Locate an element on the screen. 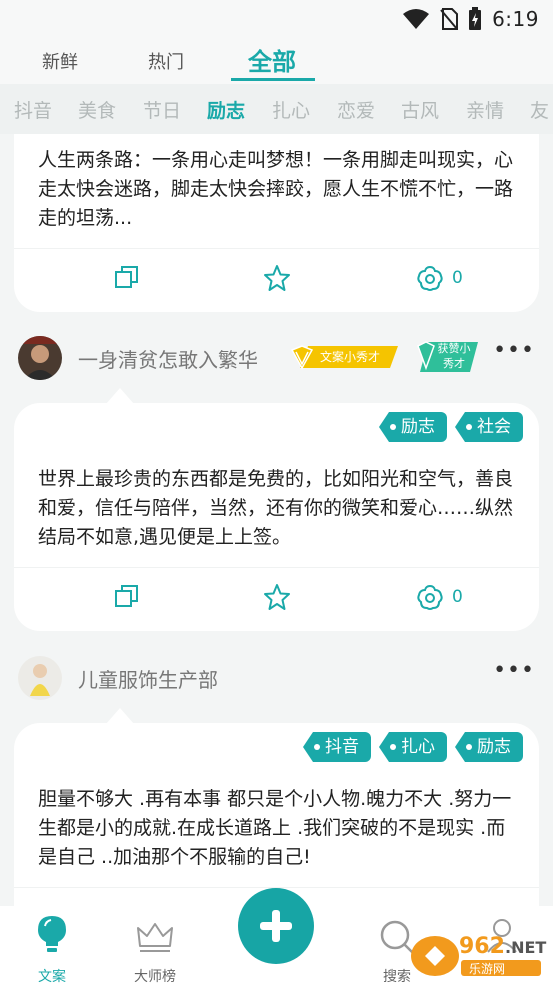  lightbulb-icon is located at coordinates (52, 934).